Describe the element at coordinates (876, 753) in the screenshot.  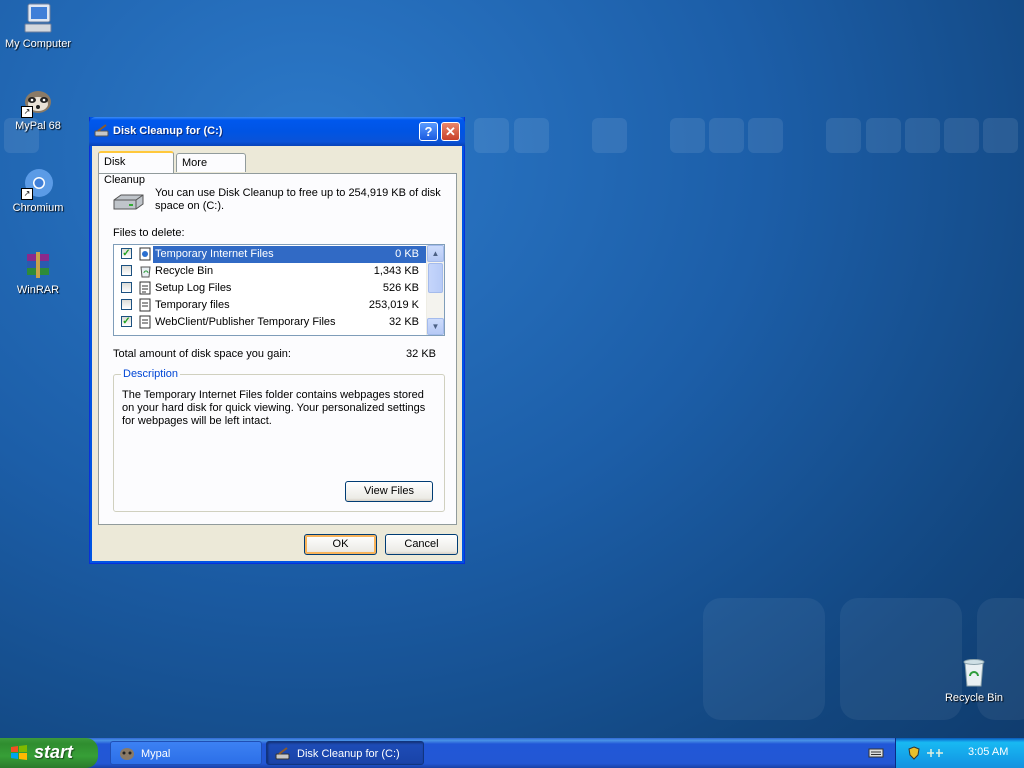
I see `keyboard-icon` at that location.